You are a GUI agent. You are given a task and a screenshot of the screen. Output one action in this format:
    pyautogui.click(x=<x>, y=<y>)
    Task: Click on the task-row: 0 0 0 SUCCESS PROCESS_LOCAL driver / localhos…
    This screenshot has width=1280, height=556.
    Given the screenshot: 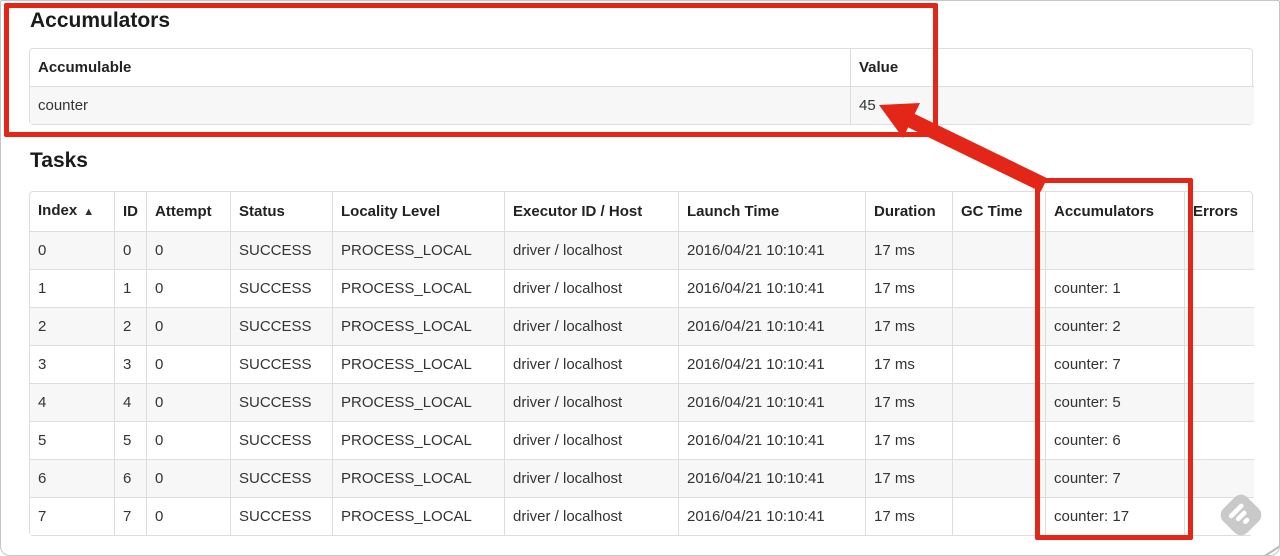 What is the action you would take?
    pyautogui.click(x=642, y=250)
    